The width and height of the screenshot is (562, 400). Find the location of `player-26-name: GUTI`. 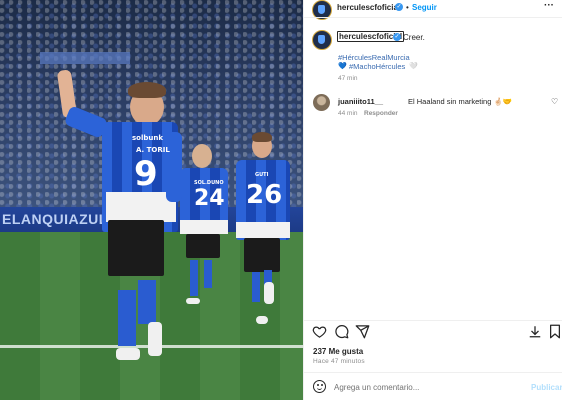

player-26-name: GUTI is located at coordinates (262, 175).